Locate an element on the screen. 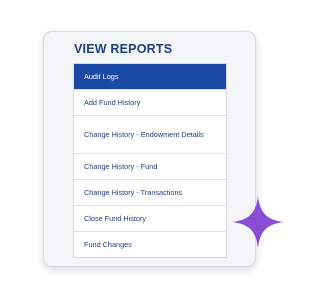  panel-title: VIEW REPORTS is located at coordinates (123, 49).